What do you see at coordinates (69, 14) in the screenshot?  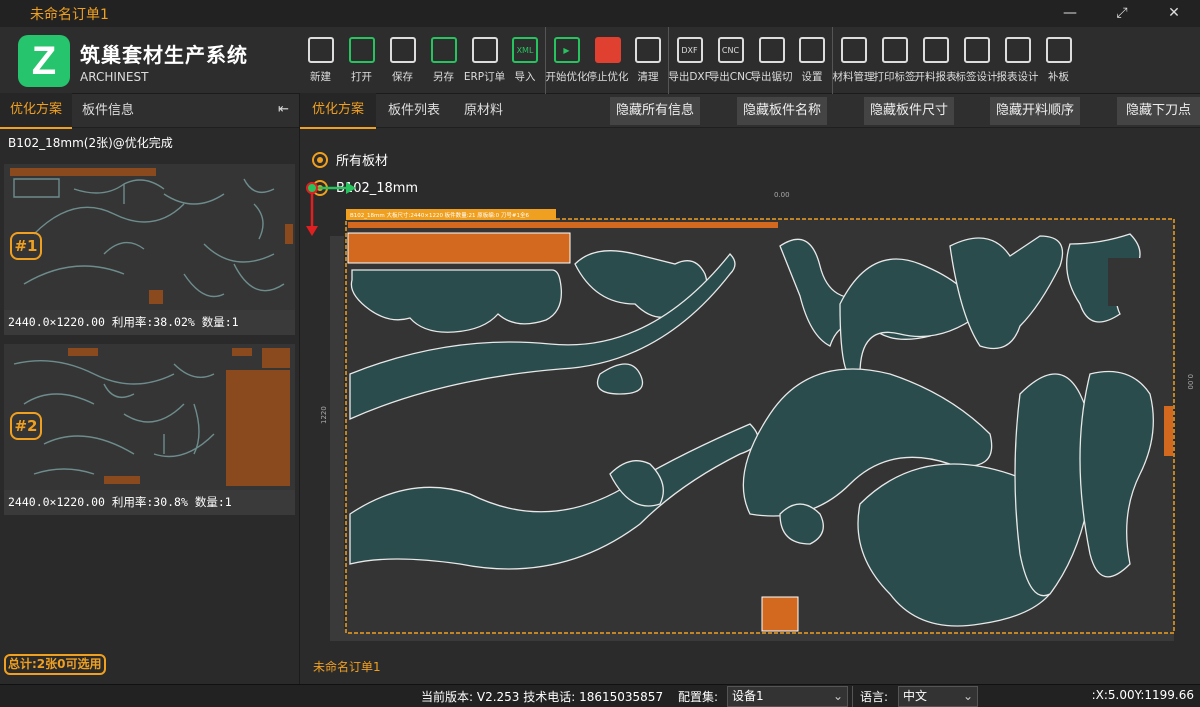 I see `window-title: 未命名订单1` at bounding box center [69, 14].